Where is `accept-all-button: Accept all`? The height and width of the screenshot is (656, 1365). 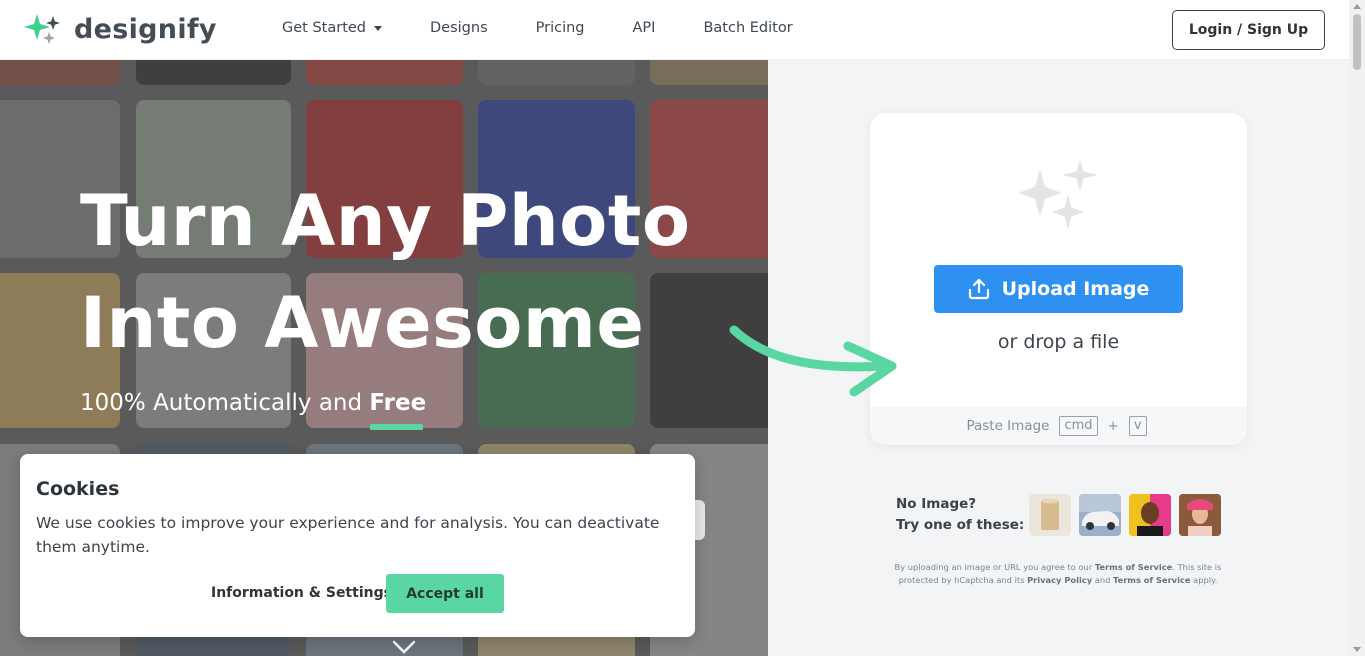 accept-all-button: Accept all is located at coordinates (445, 593).